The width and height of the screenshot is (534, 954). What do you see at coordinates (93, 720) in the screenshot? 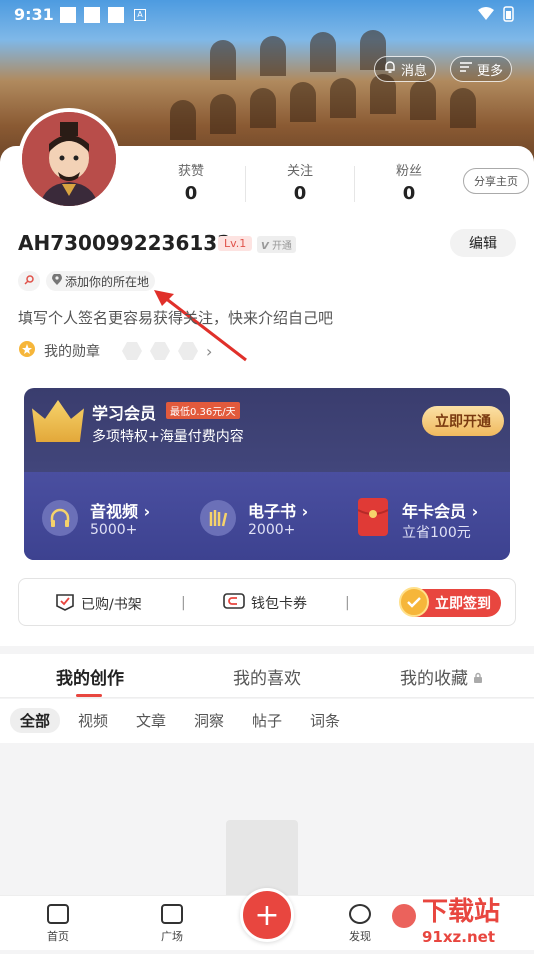
I see `filter-video: 视频` at bounding box center [93, 720].